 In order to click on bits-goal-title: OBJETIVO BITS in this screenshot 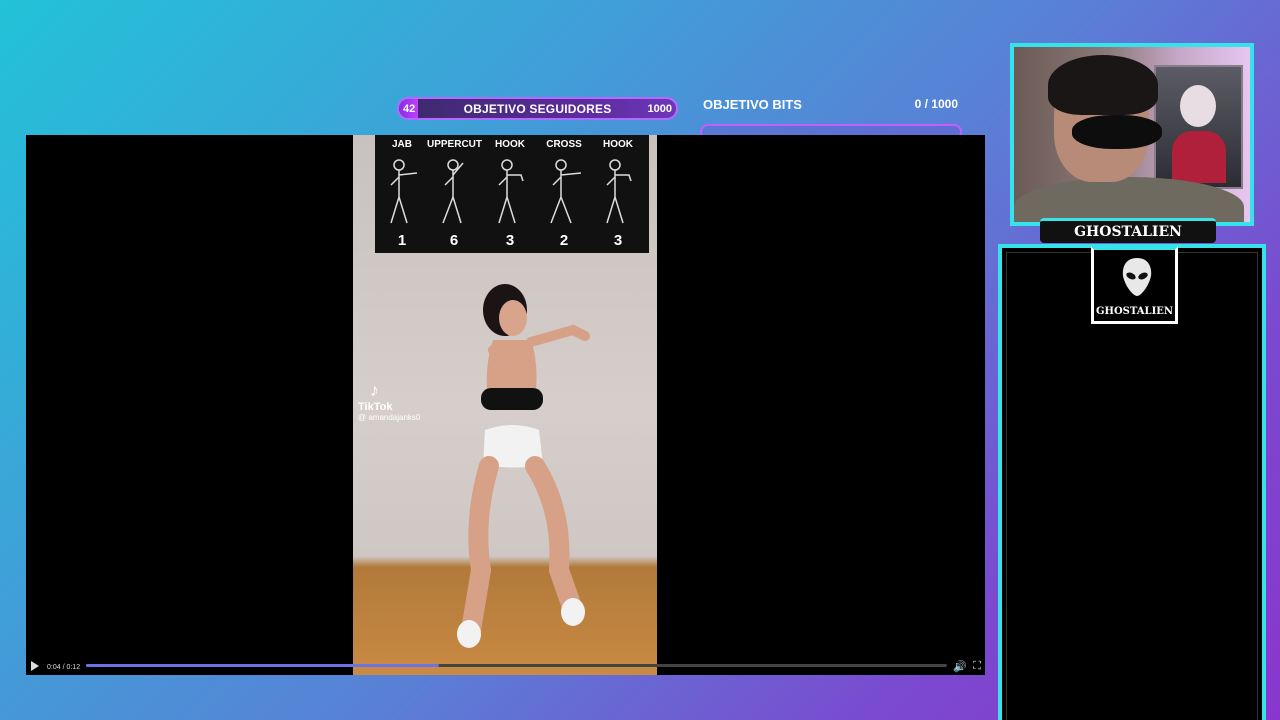, I will do `click(752, 104)`.